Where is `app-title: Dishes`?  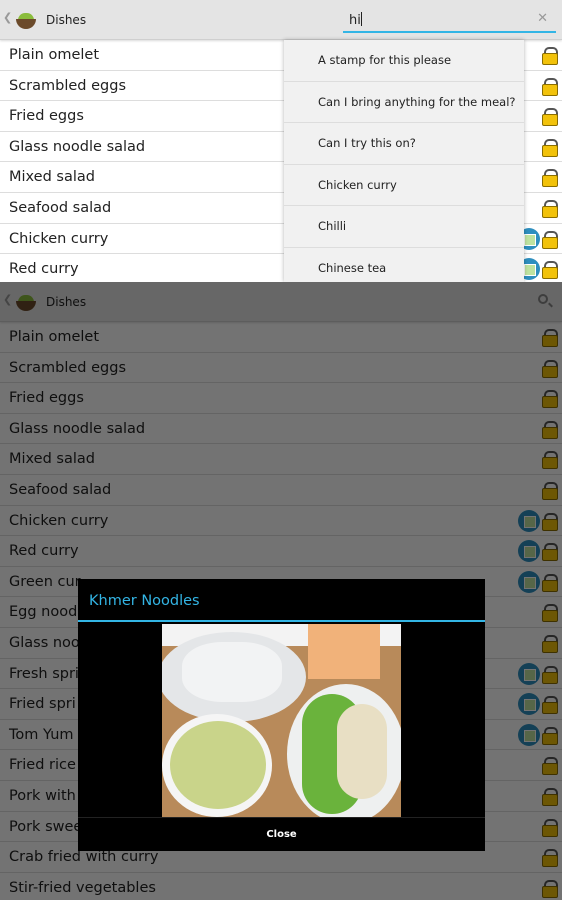 app-title: Dishes is located at coordinates (66, 20).